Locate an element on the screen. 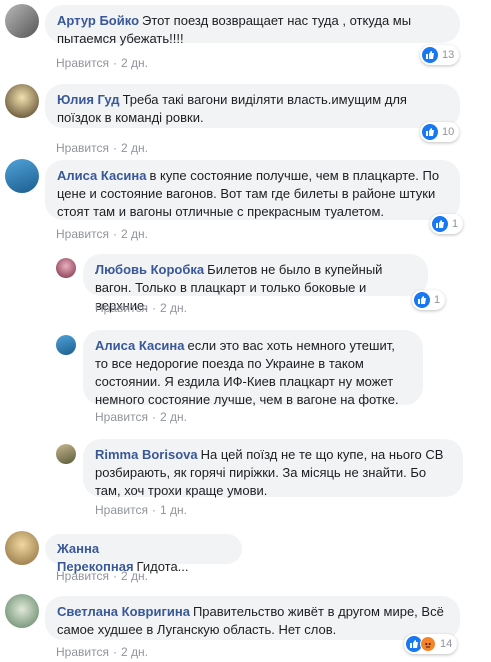  reaction-count: 14 is located at coordinates (431, 644).